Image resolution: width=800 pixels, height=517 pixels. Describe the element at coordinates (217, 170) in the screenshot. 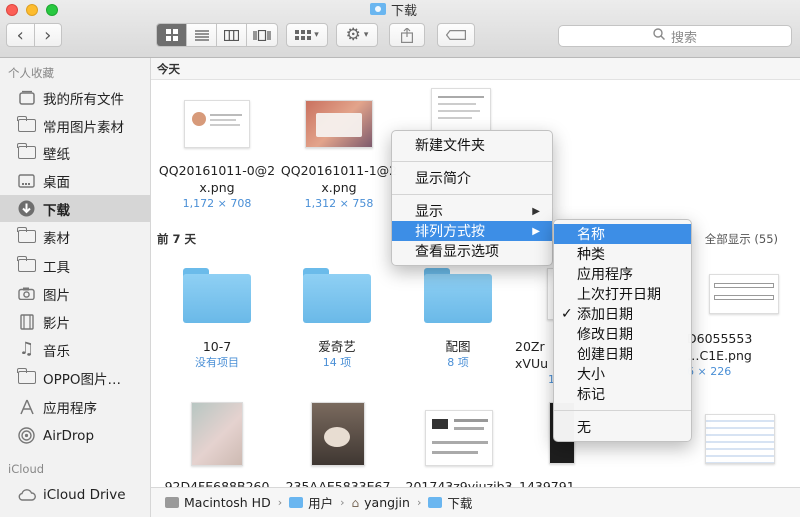

I see `file-name: QQ20161011-0@2` at that location.